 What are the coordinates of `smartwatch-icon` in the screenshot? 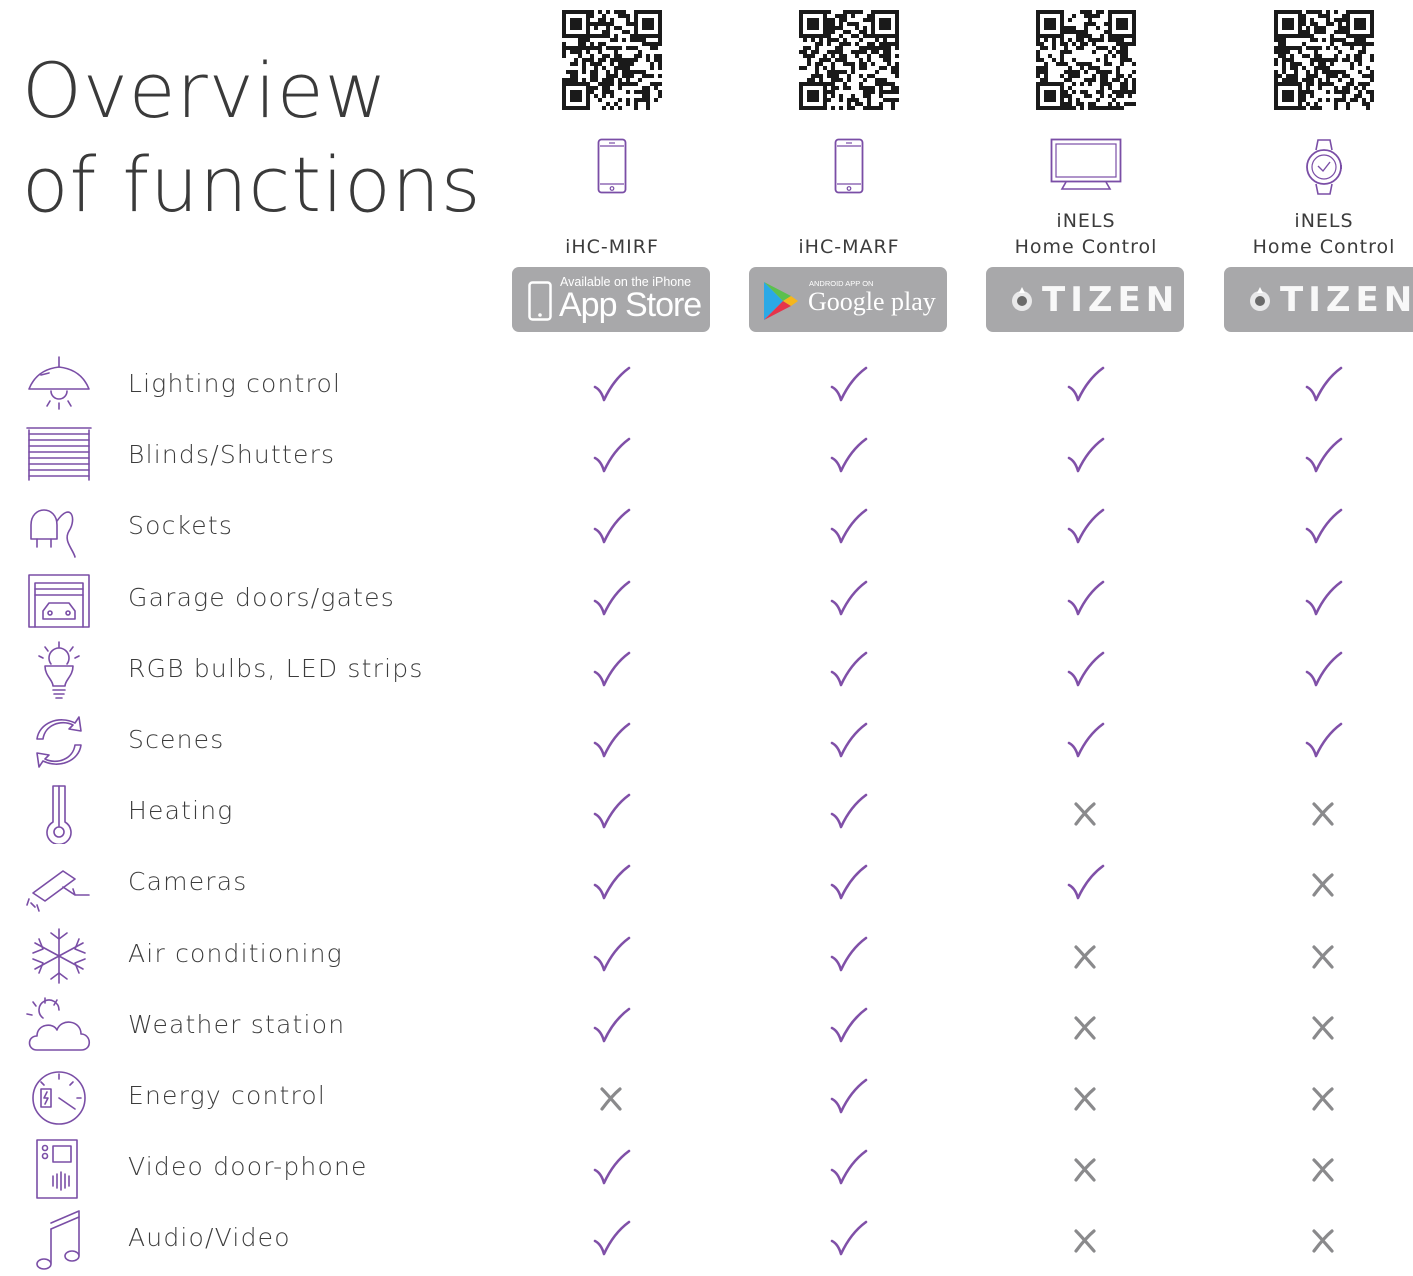 It's located at (1318, 167).